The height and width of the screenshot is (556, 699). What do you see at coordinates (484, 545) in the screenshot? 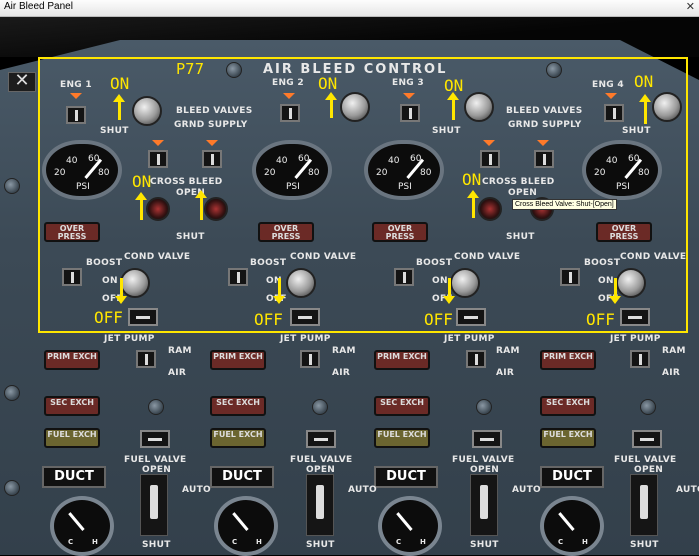
I see `fuel-valve-shut-3: SHUT` at bounding box center [484, 545].